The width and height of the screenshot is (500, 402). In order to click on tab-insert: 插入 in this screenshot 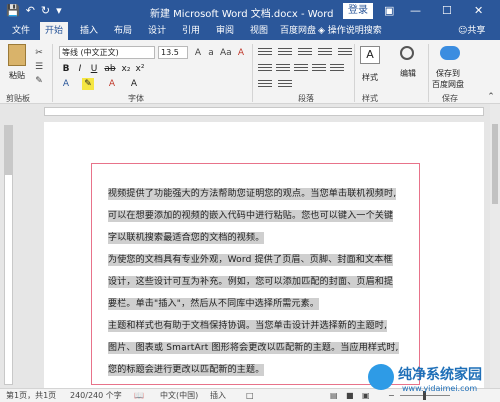, I will do `click(89, 31)`.